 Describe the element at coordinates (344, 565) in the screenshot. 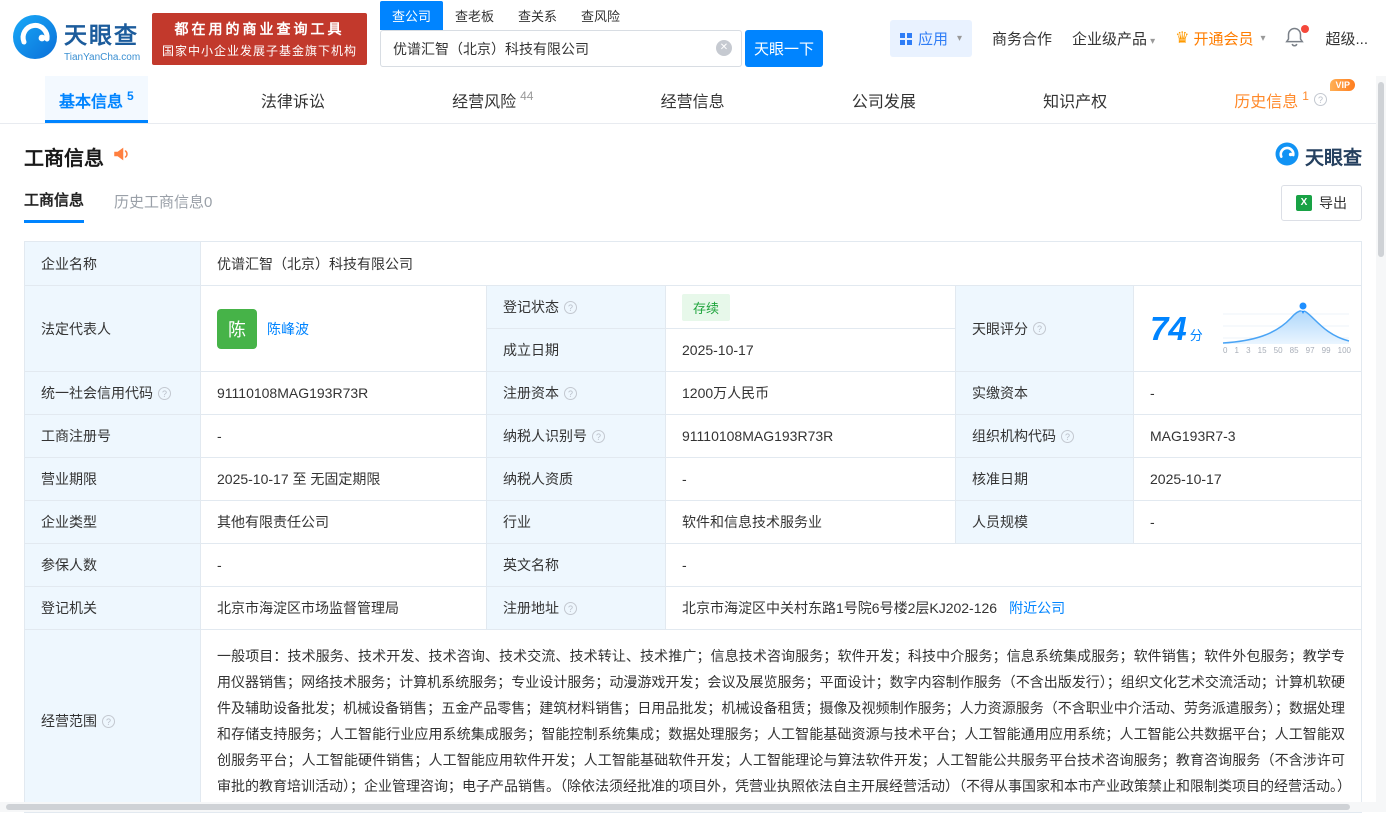

I see `insured-value: -` at that location.